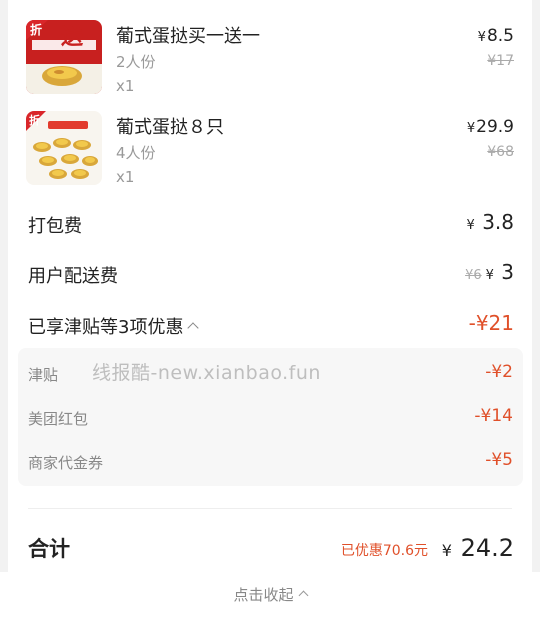 This screenshot has height=617, width=540. Describe the element at coordinates (270, 417) in the screenshot. I see `discount-row-red-packet: 美团红包 -¥14` at that location.